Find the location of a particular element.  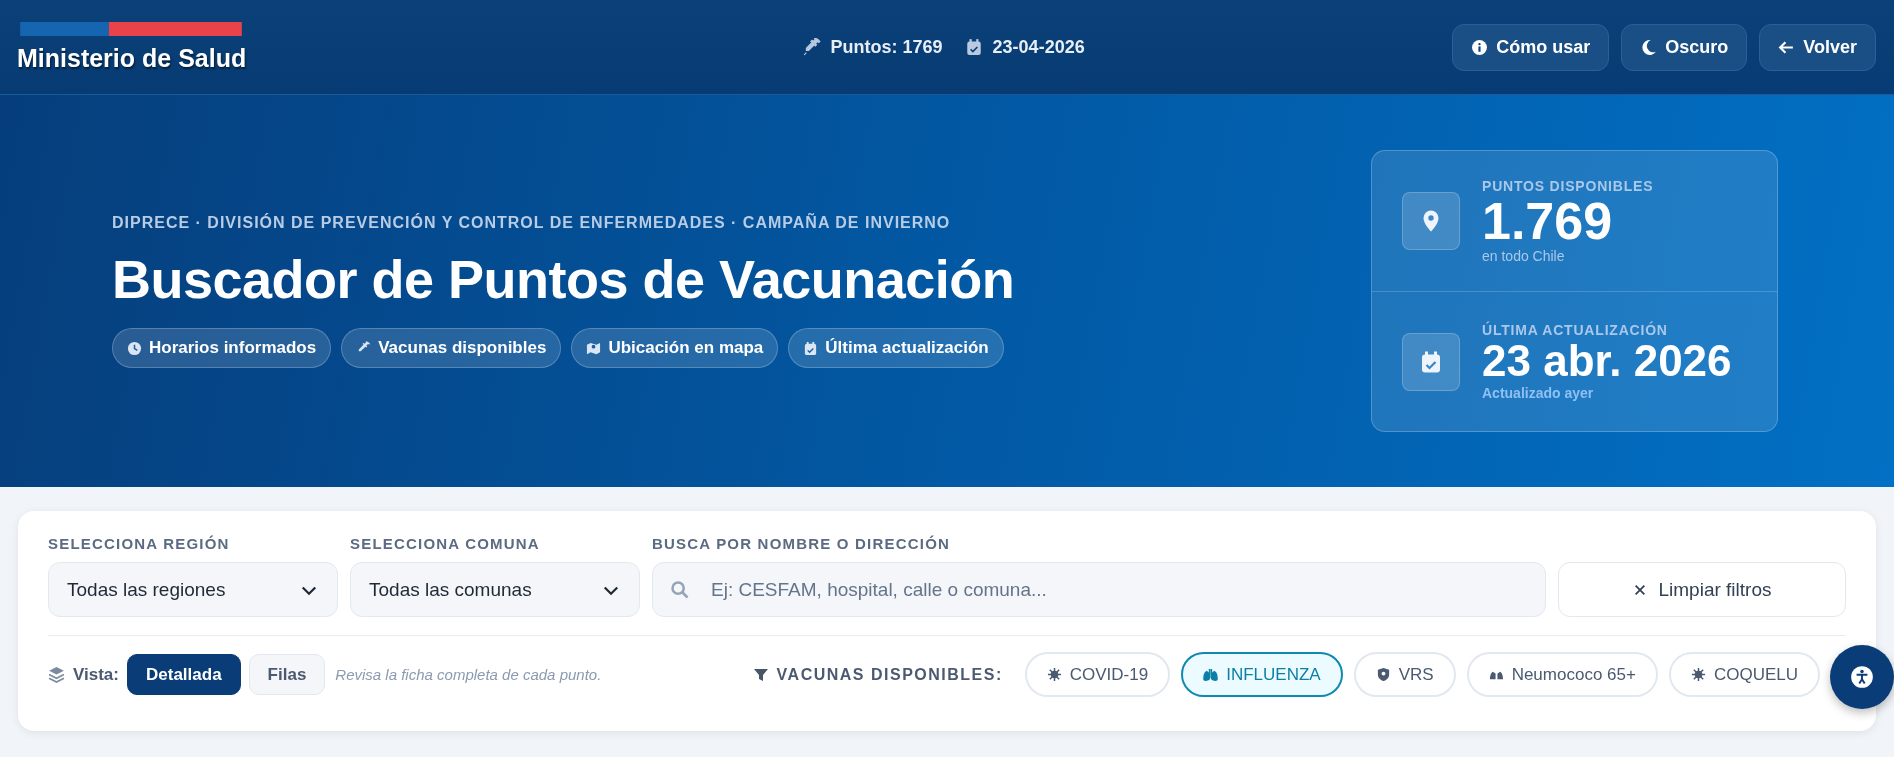

layers-icon is located at coordinates (56, 674).